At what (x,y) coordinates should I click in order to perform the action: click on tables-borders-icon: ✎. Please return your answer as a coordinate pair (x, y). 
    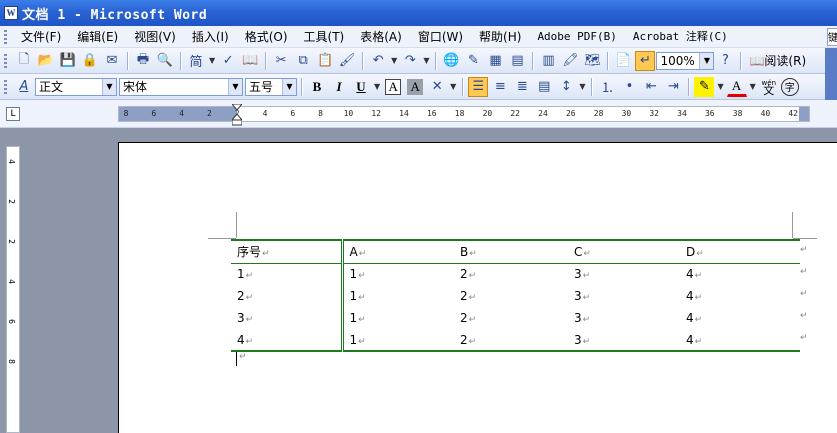
    Looking at the image, I should click on (473, 61).